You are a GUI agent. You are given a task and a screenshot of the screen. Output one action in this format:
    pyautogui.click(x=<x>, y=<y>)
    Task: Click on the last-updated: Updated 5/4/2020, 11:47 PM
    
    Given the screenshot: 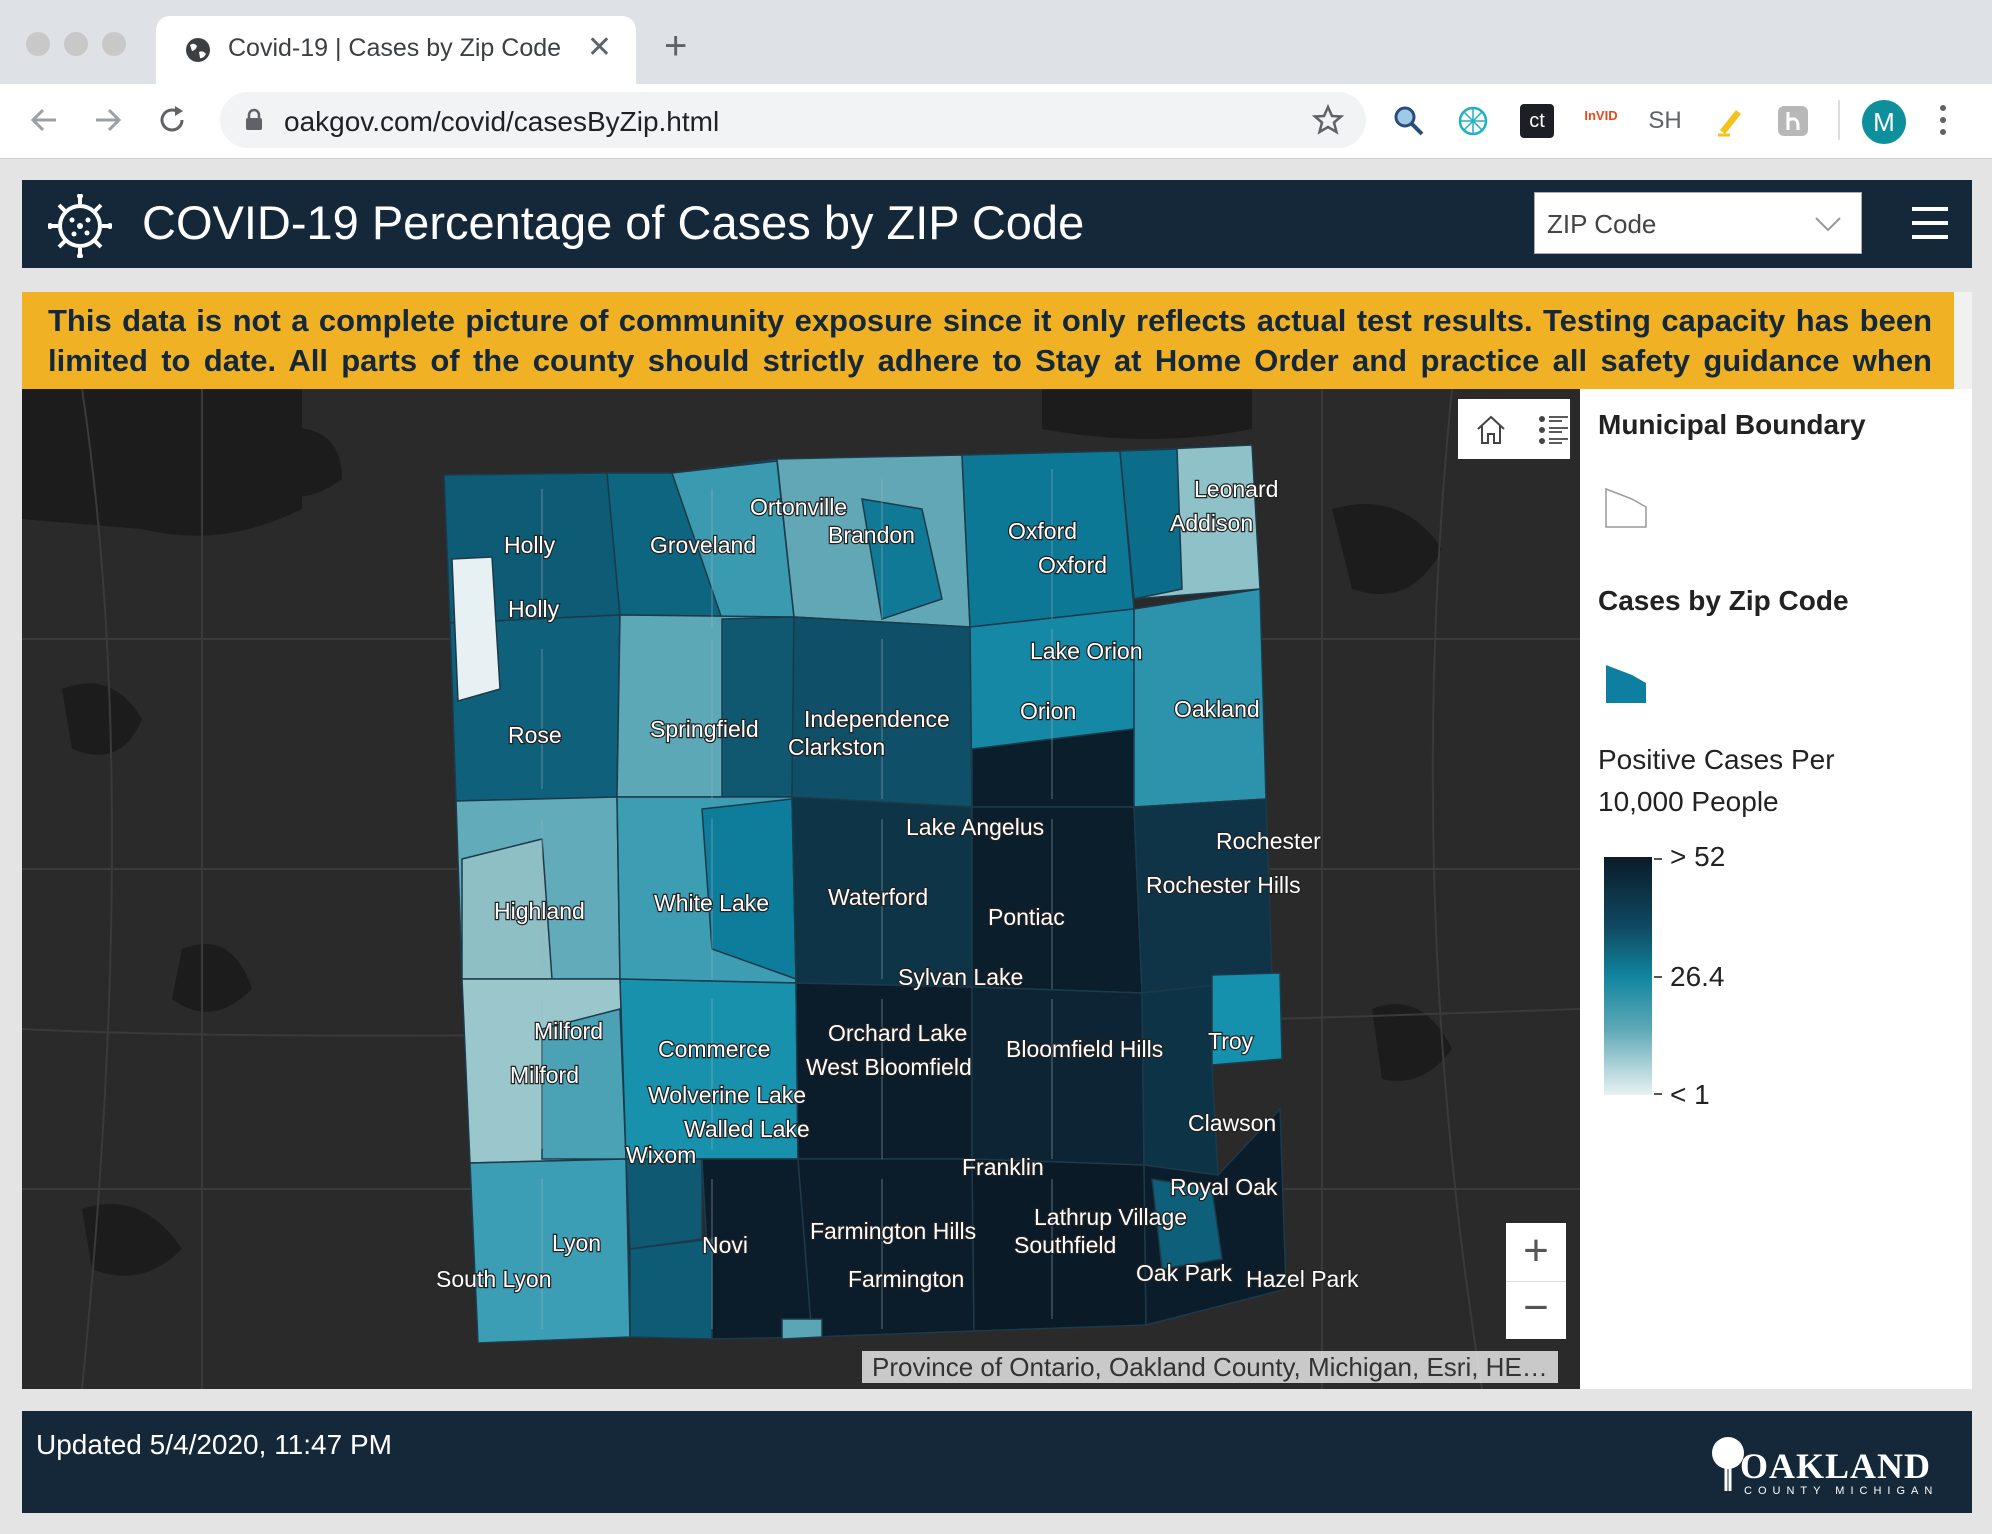 What is the action you would take?
    pyautogui.click(x=214, y=1444)
    